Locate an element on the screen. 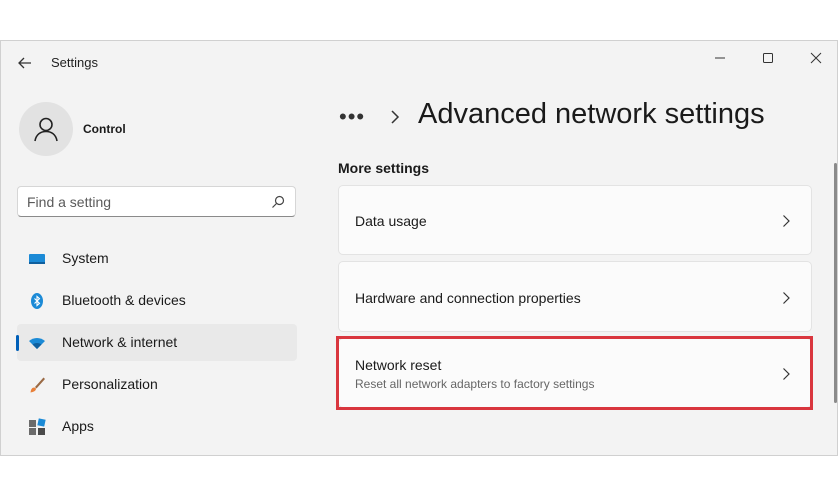  sidebar-item-label: Personalization is located at coordinates (110, 384).